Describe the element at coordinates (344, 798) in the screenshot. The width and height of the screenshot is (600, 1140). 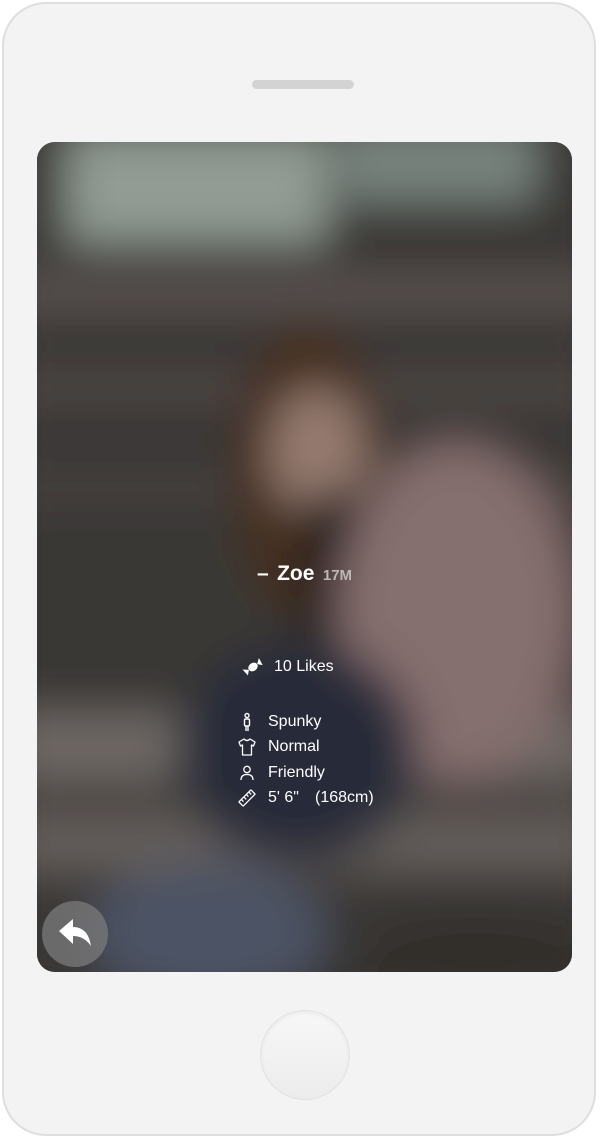
I see `height-cm: (168cm)` at that location.